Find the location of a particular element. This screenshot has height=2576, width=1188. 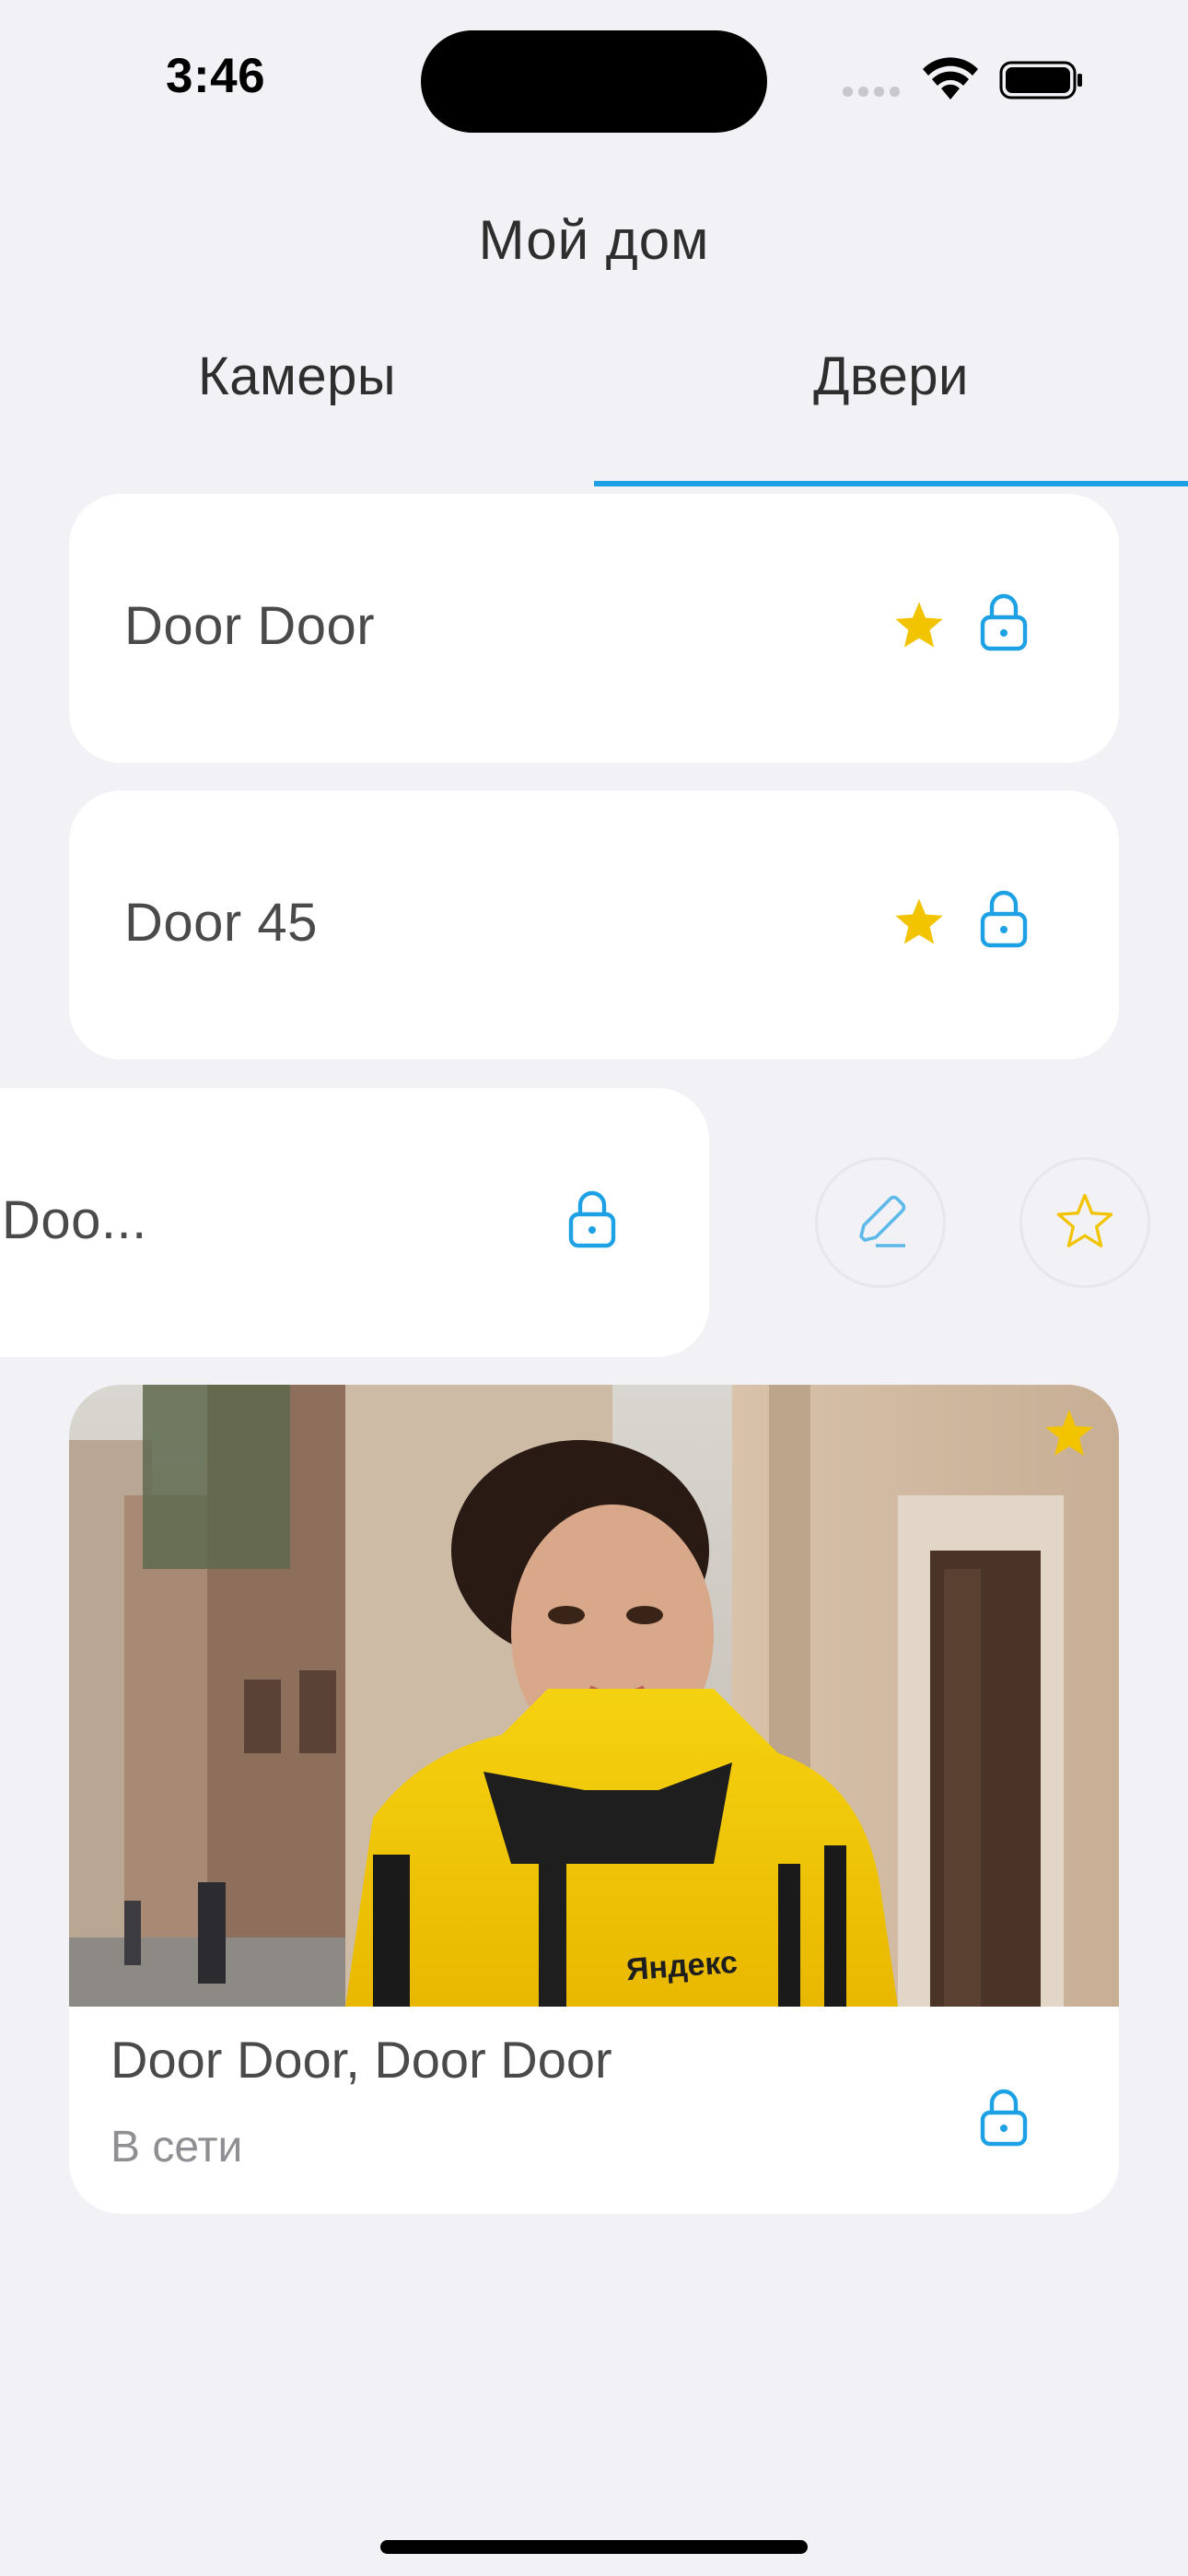

page-title: Мой дом is located at coordinates (594, 240).